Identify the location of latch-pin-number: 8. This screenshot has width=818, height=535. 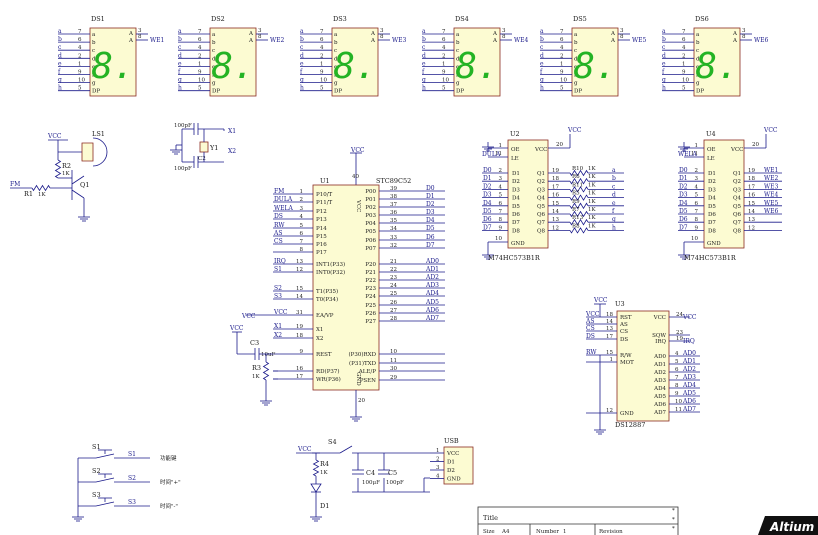
(697, 220).